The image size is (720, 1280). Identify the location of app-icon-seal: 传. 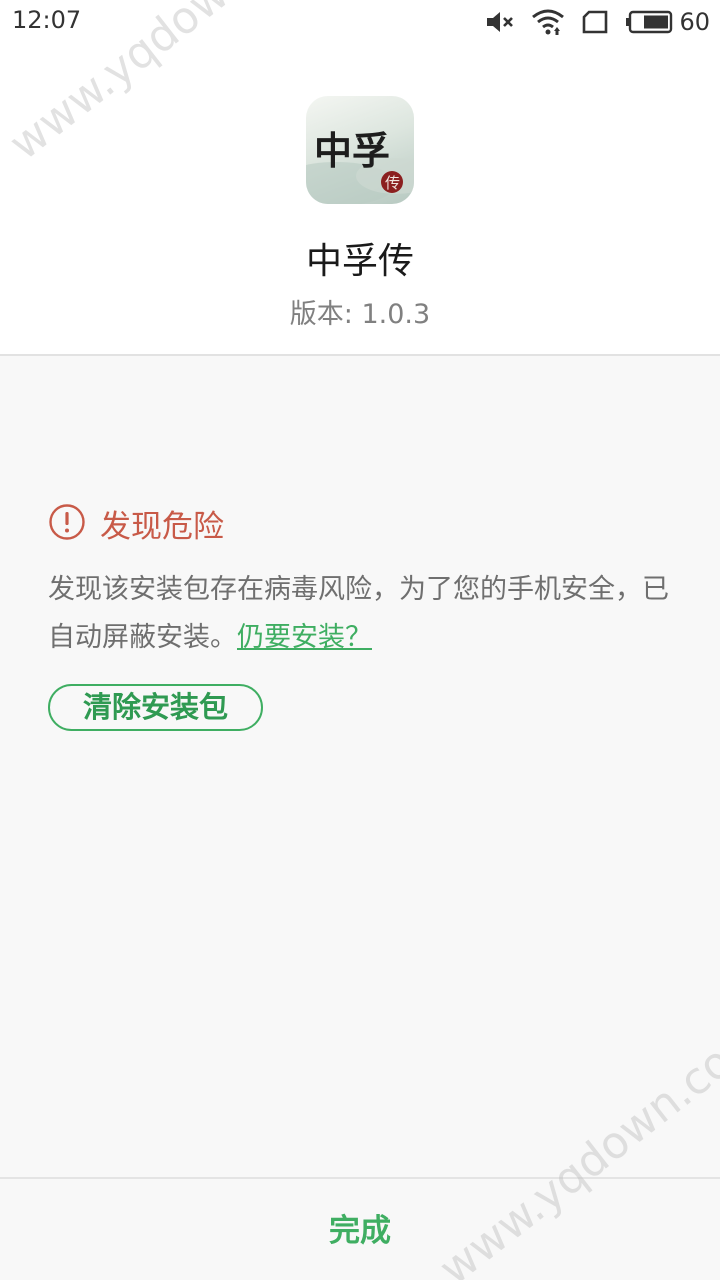
(392, 183).